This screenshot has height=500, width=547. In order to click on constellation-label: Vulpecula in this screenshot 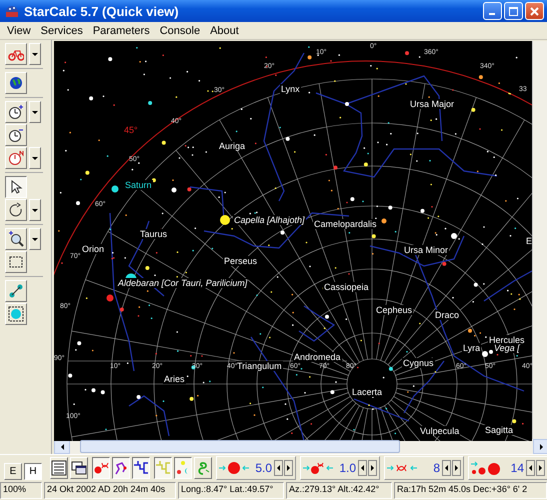, I will do `click(439, 431)`.